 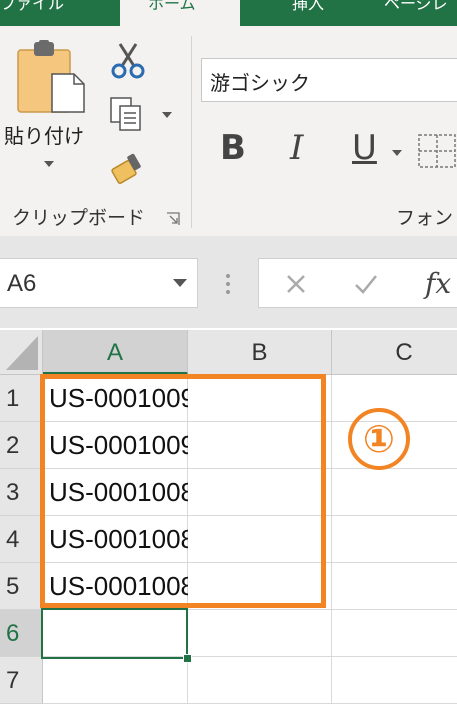 I want to click on ribbon-tab-bar: ファイル ホーム 挿入 ページレ, so click(x=228, y=13).